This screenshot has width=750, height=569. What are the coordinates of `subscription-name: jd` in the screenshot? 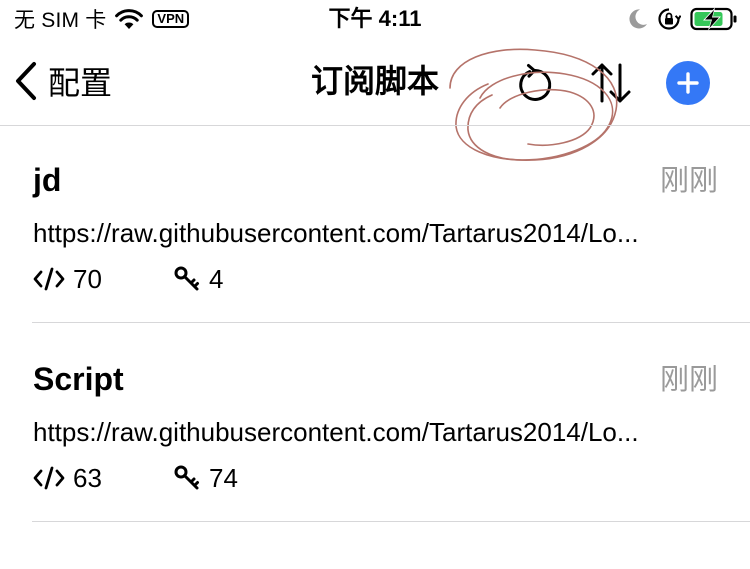 It's located at (47, 180).